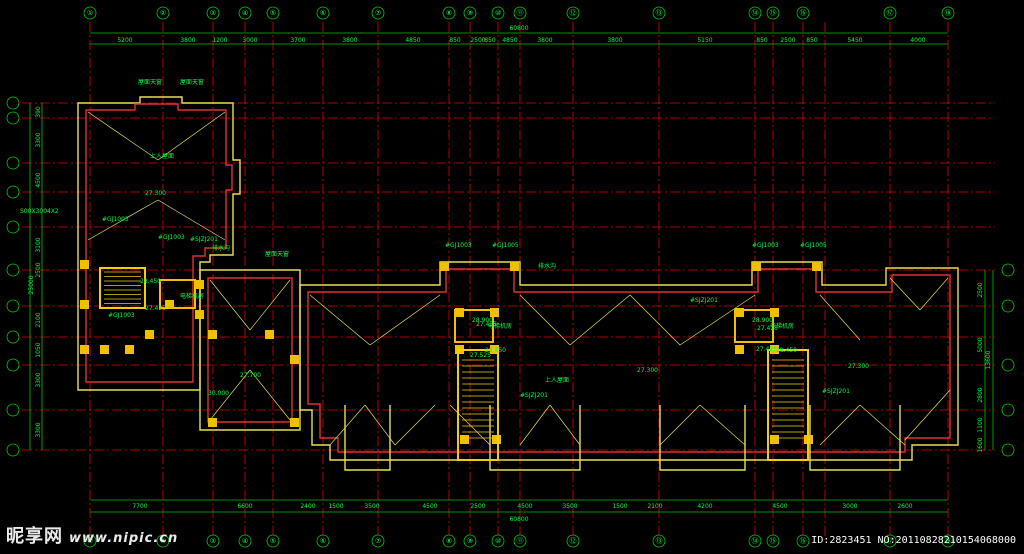 The height and width of the screenshot is (554, 1024). What do you see at coordinates (890, 13) in the screenshot?
I see `axis-bubble-top-label: ⑰` at bounding box center [890, 13].